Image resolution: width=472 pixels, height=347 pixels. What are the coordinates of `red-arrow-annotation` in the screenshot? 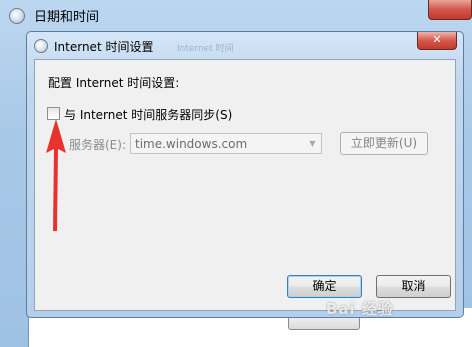 It's located at (56, 175).